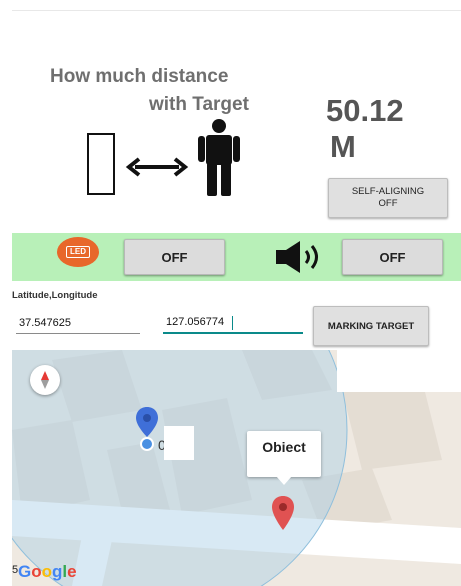  Describe the element at coordinates (371, 326) in the screenshot. I see `marking-target-button: MARKING TARGET` at that location.